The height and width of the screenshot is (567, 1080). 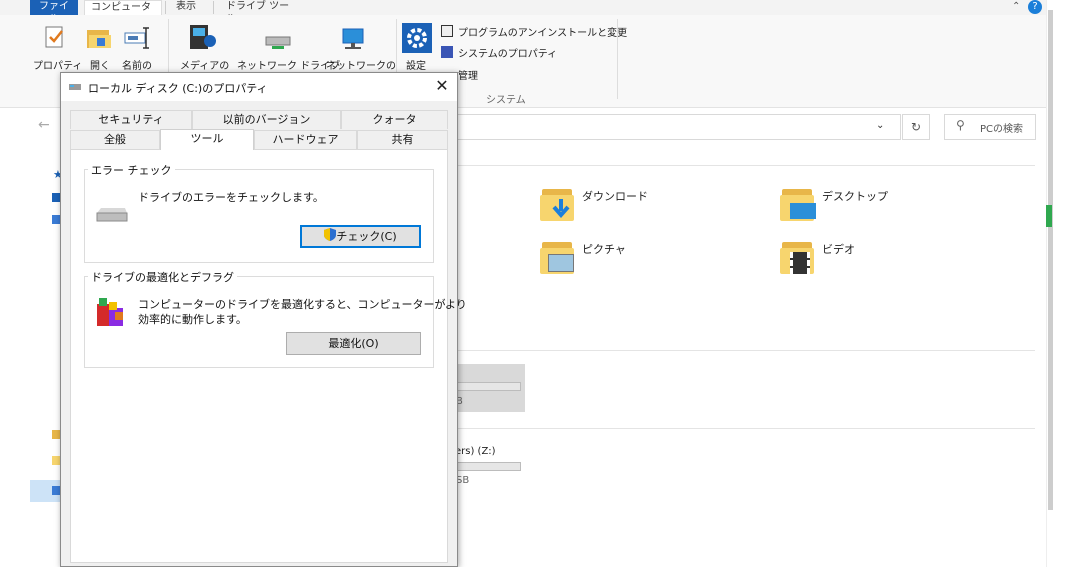 What do you see at coordinates (353, 343) in the screenshot?
I see `optimize-button: 最適化(O)` at bounding box center [353, 343].